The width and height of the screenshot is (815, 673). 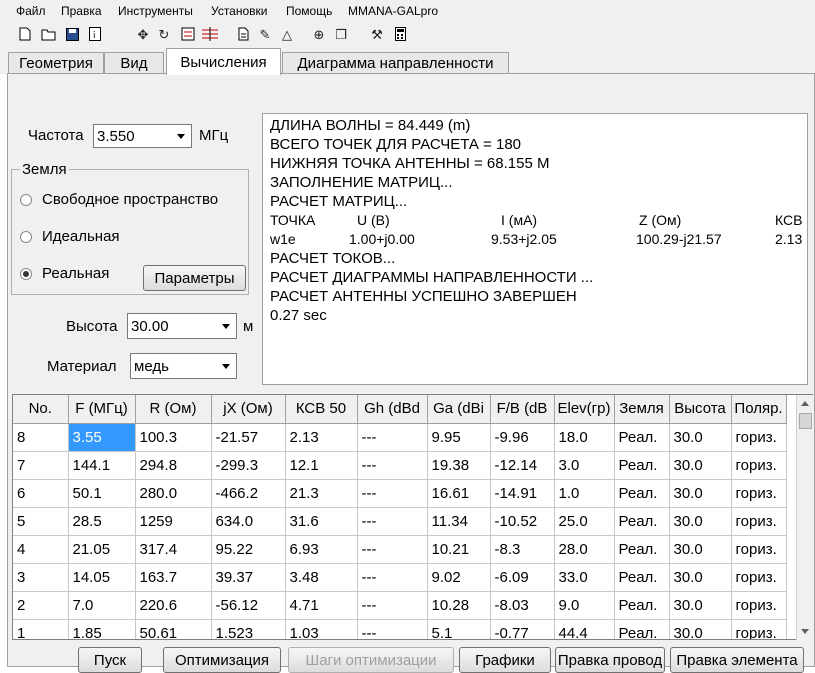 I want to click on move-icon: ✥, so click(x=143, y=34).